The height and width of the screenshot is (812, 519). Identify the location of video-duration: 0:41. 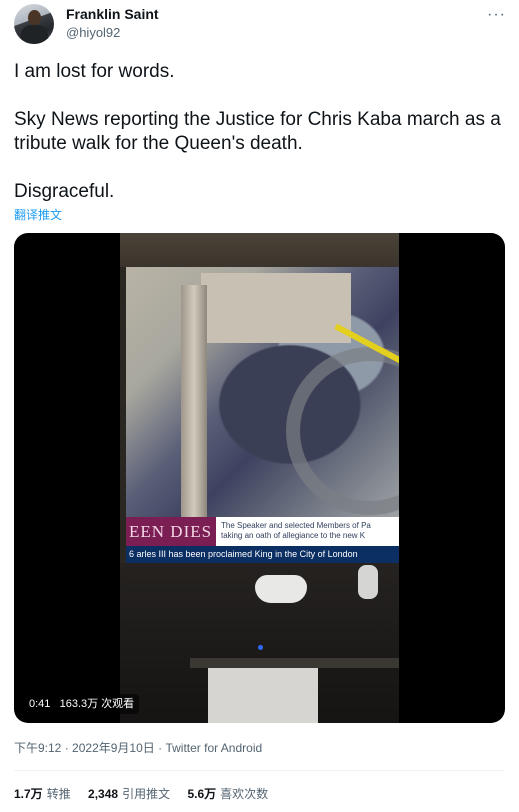
(40, 704).